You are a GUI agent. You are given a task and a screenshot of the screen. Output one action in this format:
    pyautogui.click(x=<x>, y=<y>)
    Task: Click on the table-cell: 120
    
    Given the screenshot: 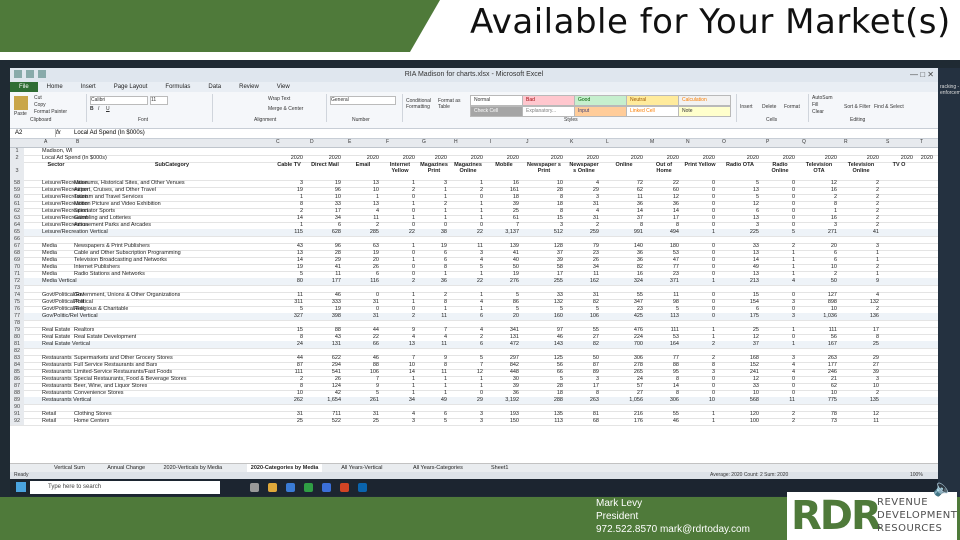 What is the action you would take?
    pyautogui.click(x=739, y=414)
    